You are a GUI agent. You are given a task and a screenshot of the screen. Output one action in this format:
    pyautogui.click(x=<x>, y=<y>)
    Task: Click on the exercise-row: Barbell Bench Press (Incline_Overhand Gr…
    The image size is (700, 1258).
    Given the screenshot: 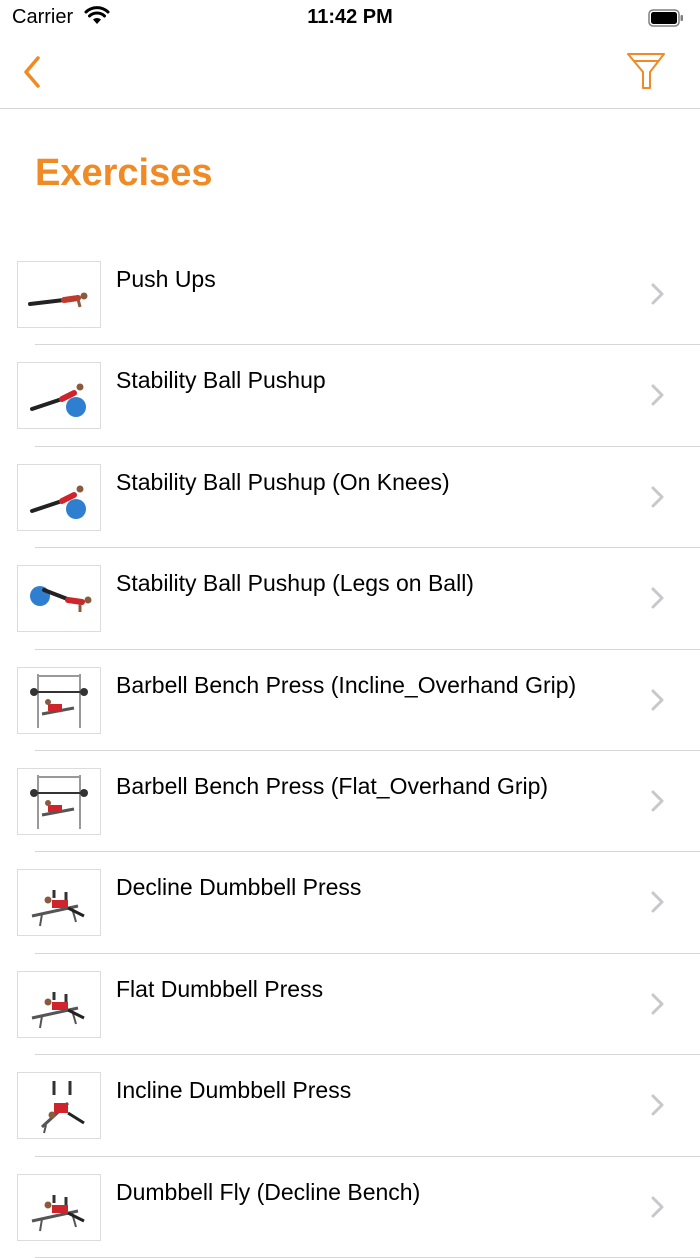 What is the action you would take?
    pyautogui.click(x=350, y=700)
    